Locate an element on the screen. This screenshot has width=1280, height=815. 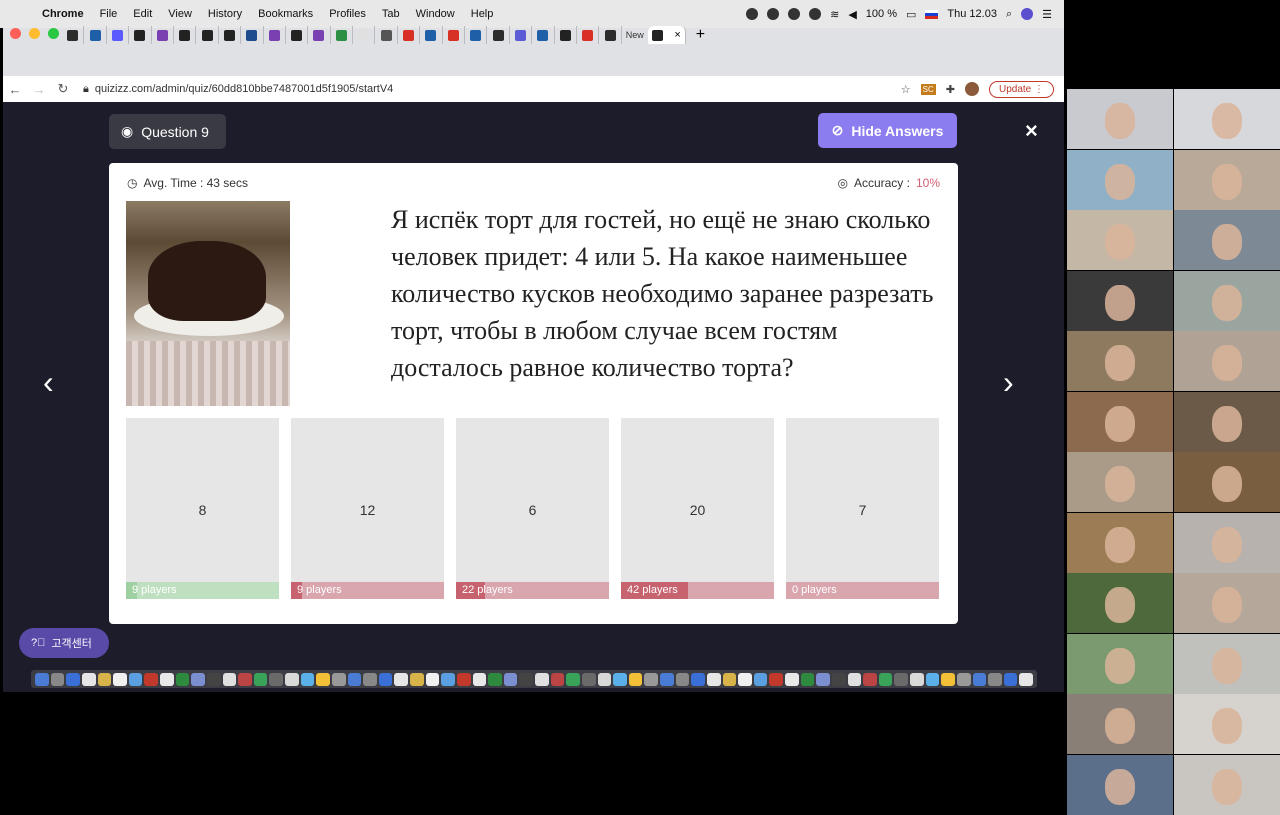
back-button: ← is located at coordinates (15, 89).